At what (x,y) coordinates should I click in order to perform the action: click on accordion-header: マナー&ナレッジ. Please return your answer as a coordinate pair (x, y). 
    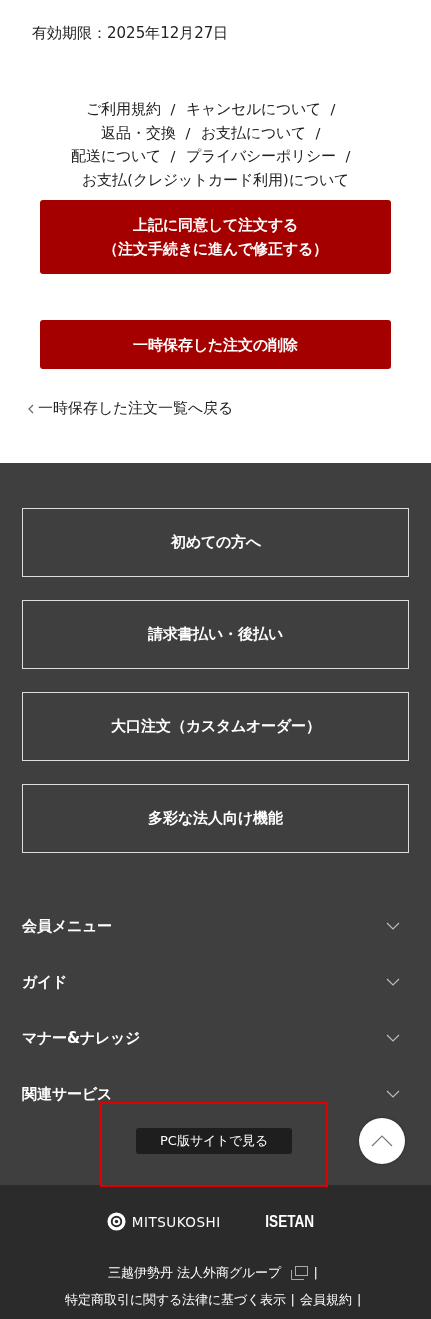
    Looking at the image, I should click on (81, 1038).